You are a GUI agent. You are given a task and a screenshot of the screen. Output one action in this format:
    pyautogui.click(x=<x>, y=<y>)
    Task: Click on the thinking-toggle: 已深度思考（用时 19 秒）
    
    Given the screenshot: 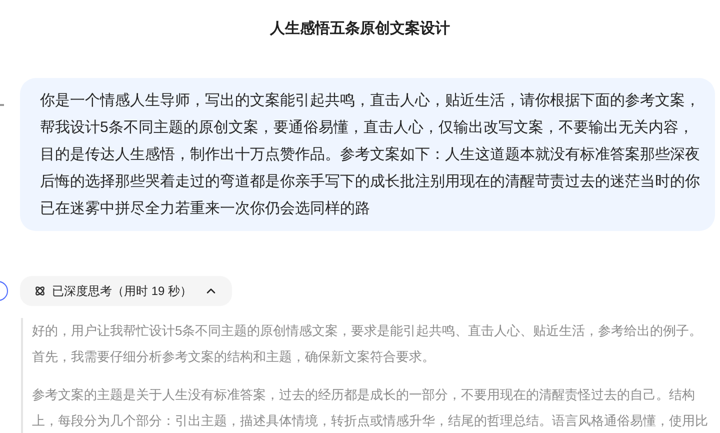 What is the action you would take?
    pyautogui.click(x=126, y=291)
    